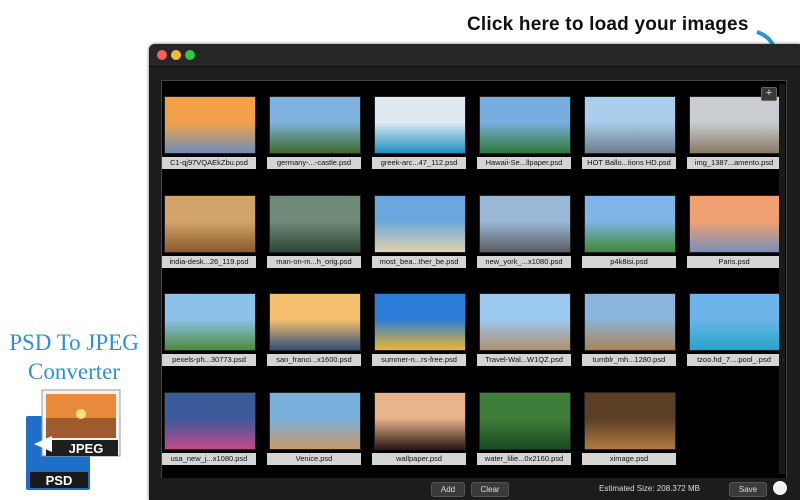  I want to click on image-filename-label: img_1387...amento.psd, so click(734, 163).